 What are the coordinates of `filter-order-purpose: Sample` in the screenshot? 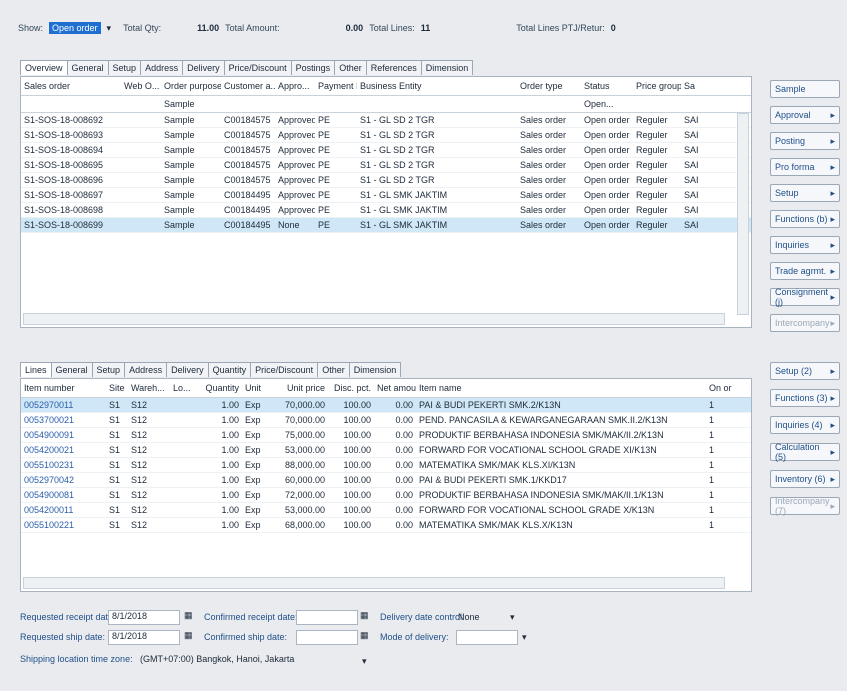 It's located at (191, 104).